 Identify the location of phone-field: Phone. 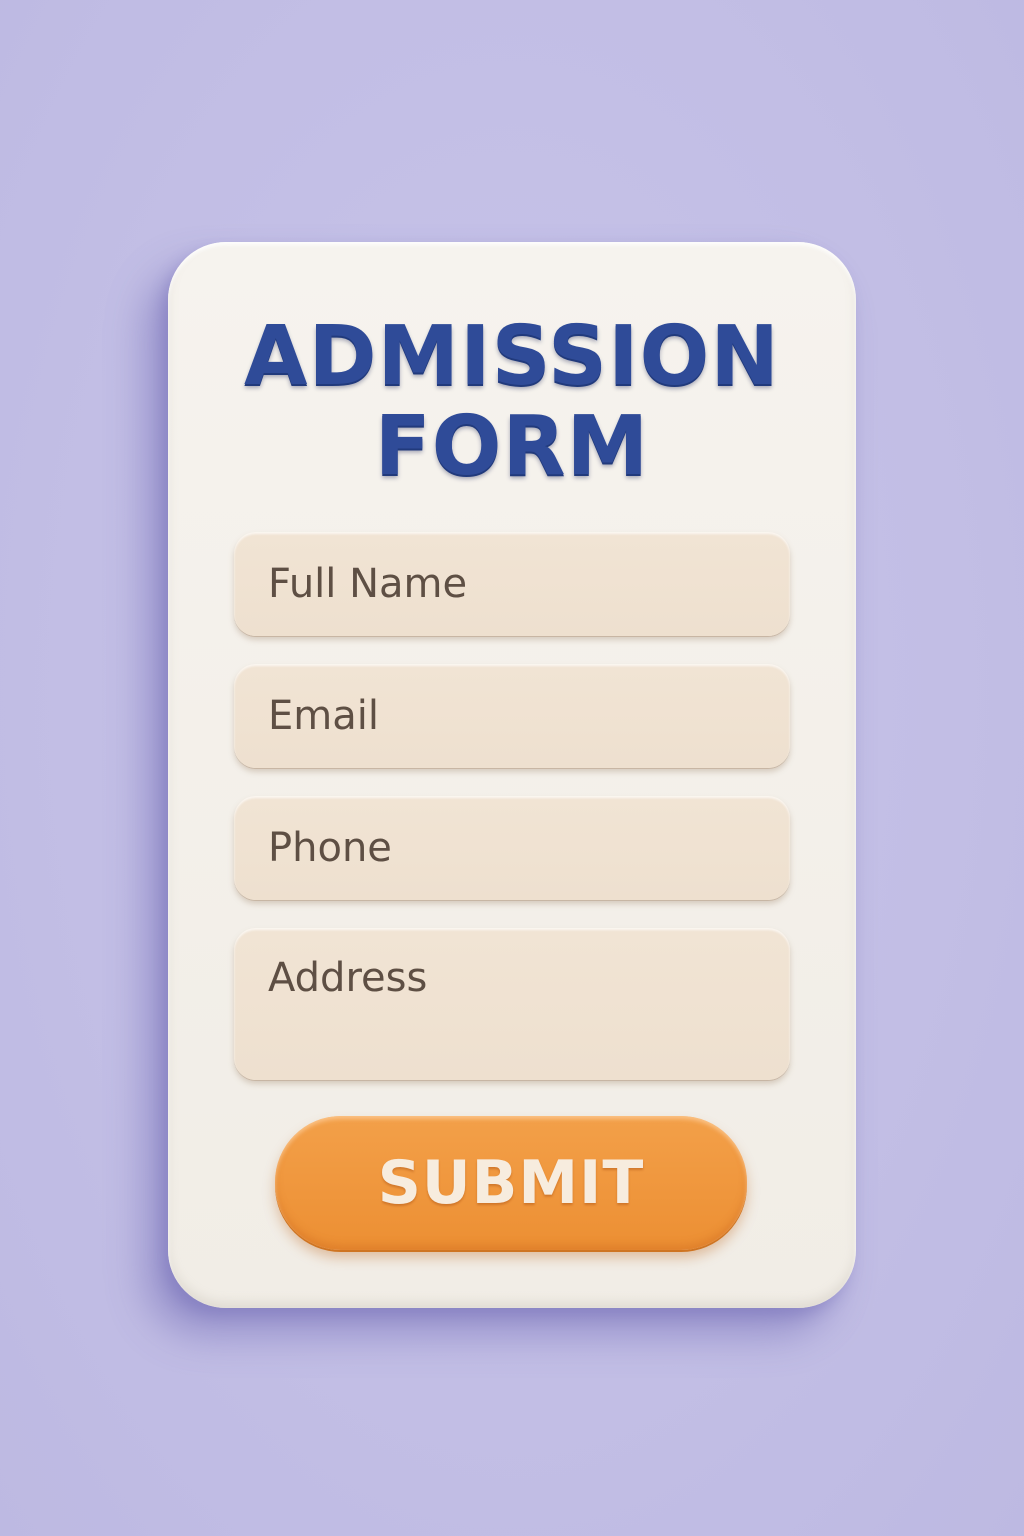
(512, 848).